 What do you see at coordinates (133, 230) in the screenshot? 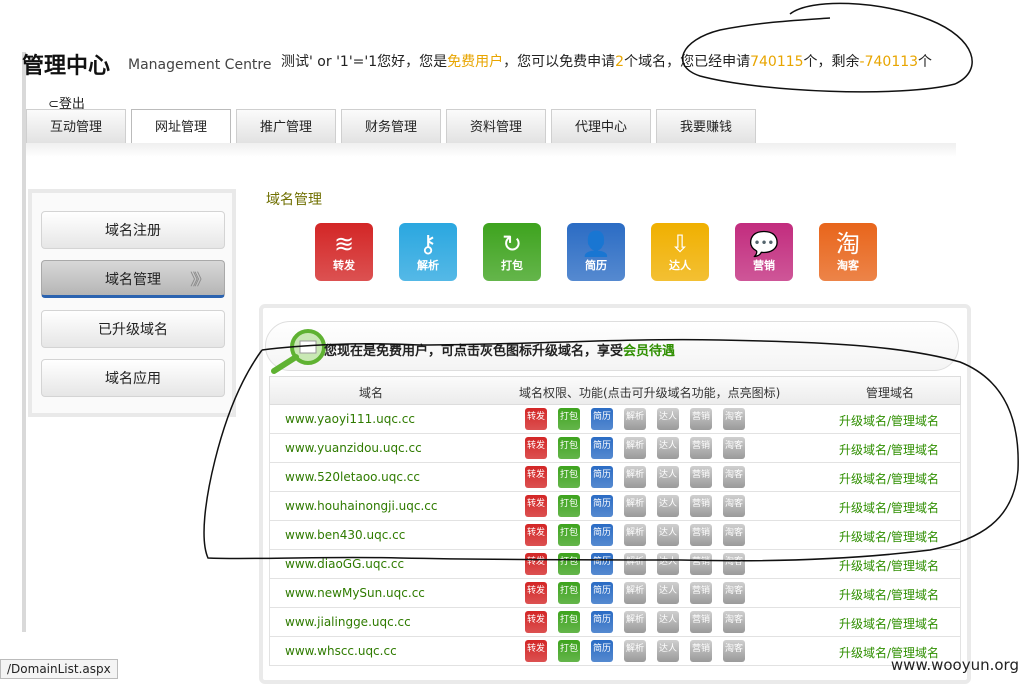
I see `sidebar-item-register: 域名注册` at bounding box center [133, 230].